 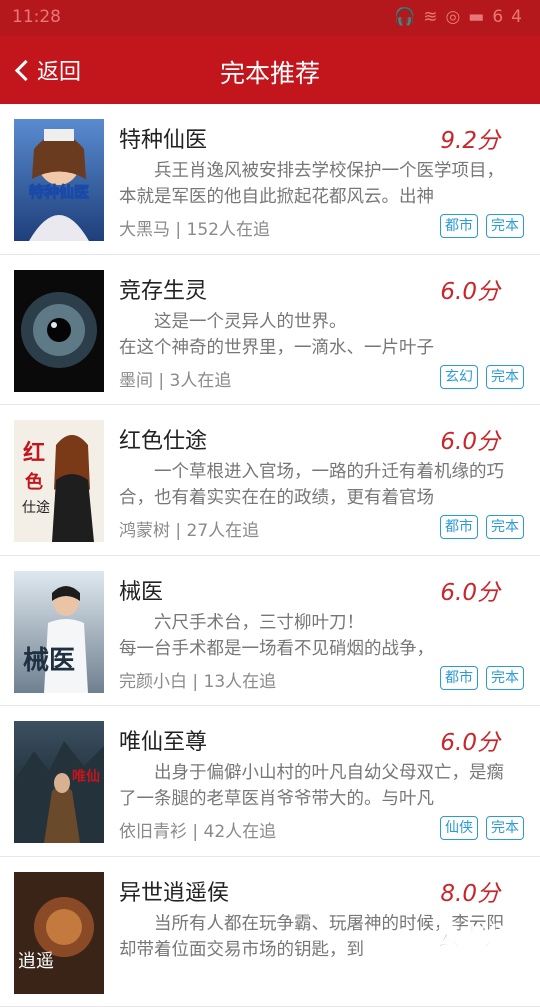 I want to click on book-cover: 械医, so click(x=59, y=632).